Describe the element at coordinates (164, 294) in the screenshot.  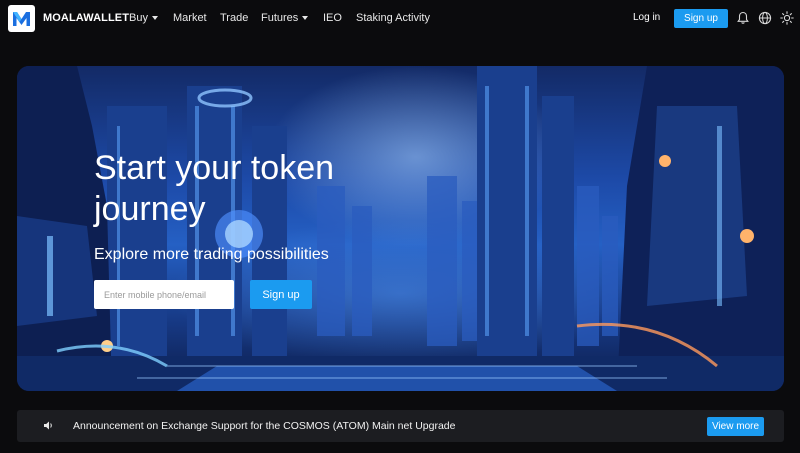
I see `phone-email-input` at that location.